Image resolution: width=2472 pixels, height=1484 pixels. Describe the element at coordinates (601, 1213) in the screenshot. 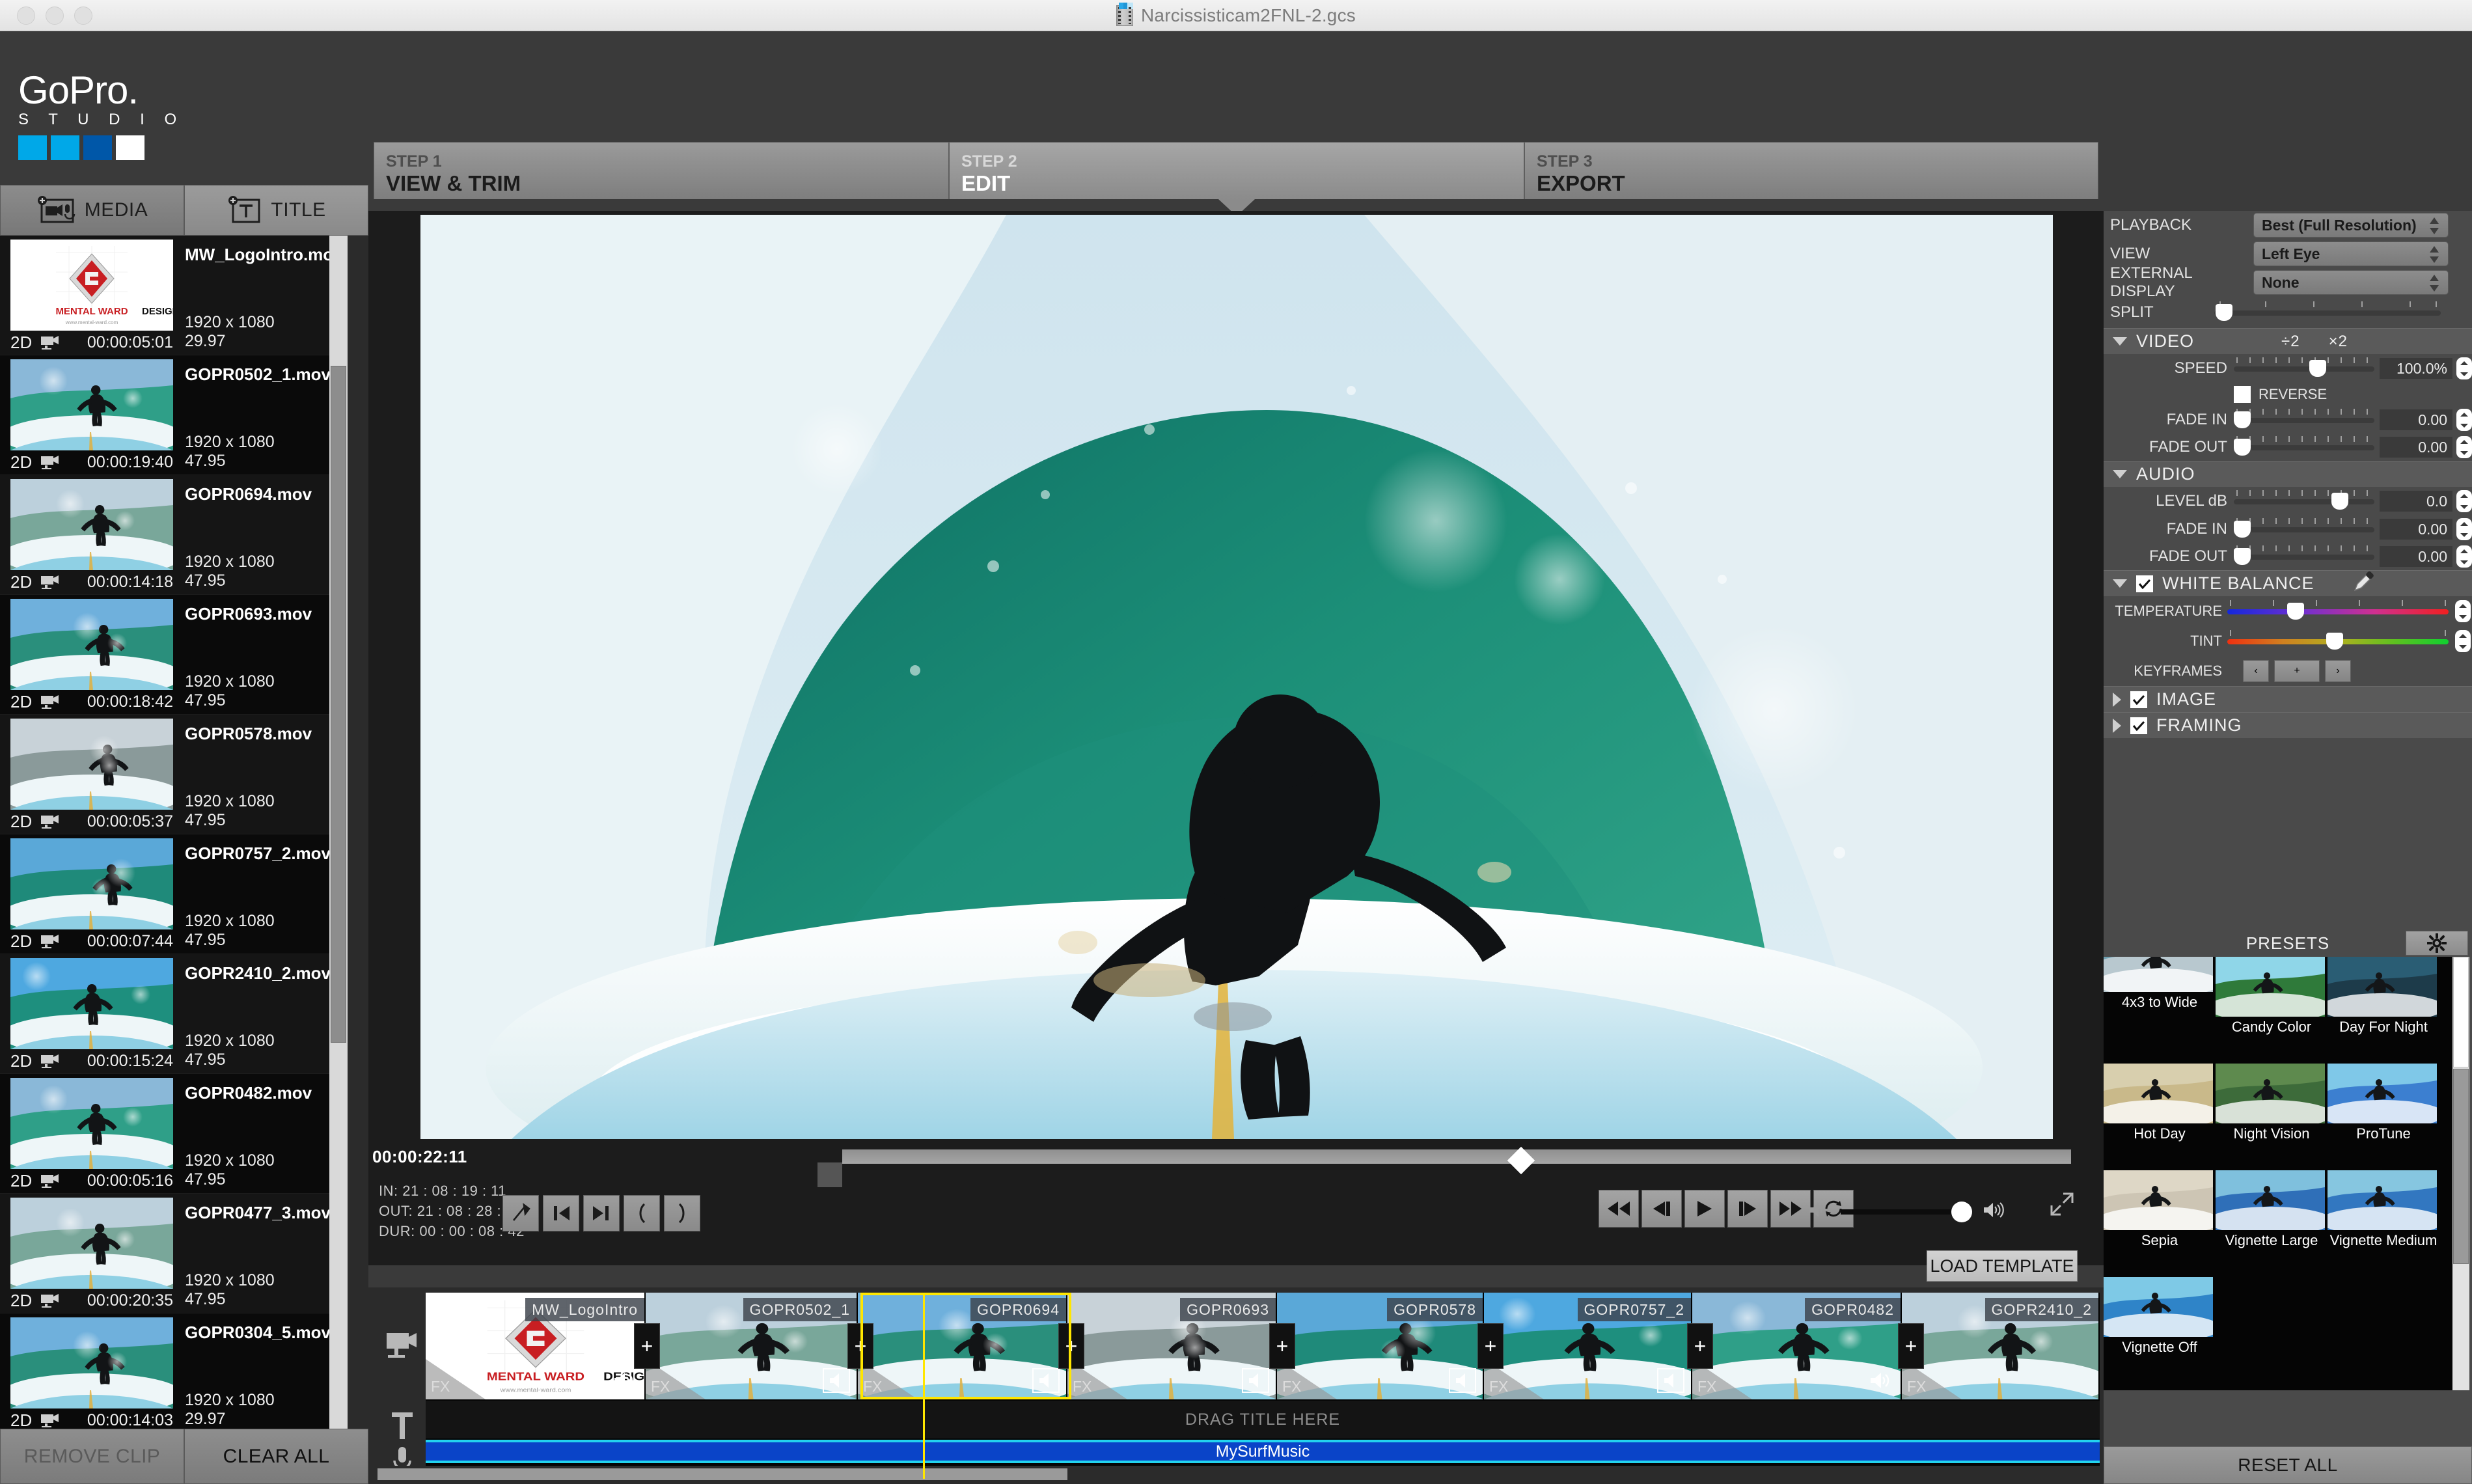

I see `mark-out-icon` at that location.